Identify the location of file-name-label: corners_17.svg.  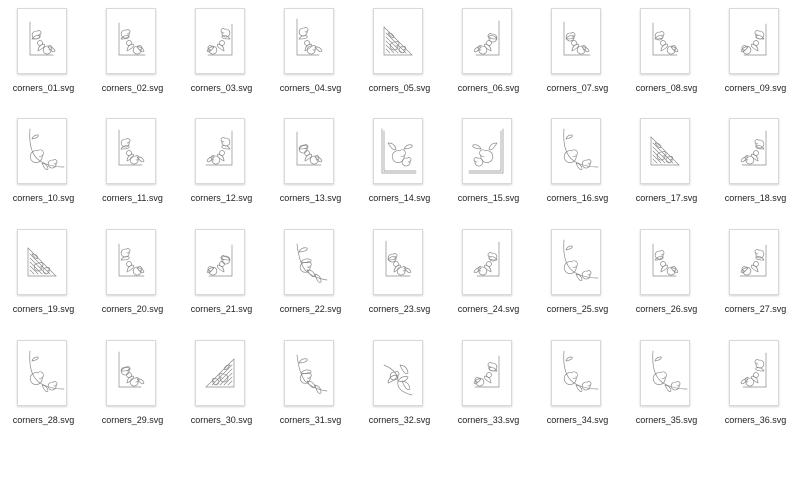
(666, 198).